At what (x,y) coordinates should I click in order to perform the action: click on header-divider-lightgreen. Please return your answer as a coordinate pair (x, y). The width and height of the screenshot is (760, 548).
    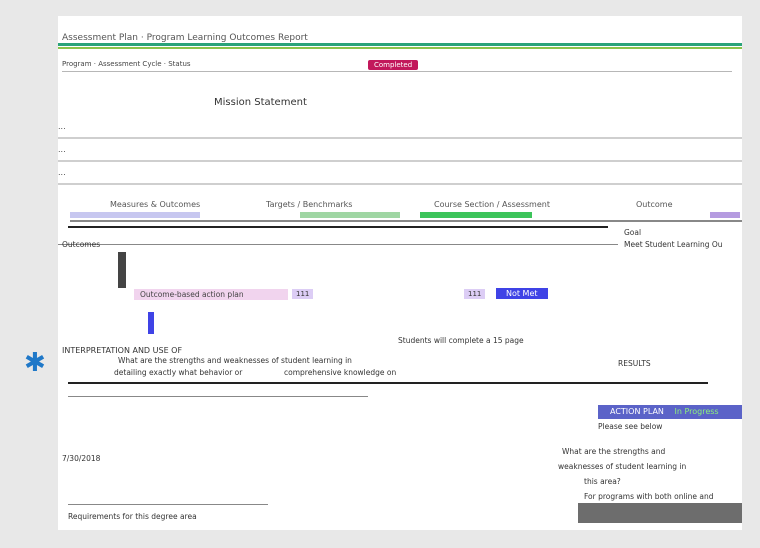
    Looking at the image, I should click on (400, 48).